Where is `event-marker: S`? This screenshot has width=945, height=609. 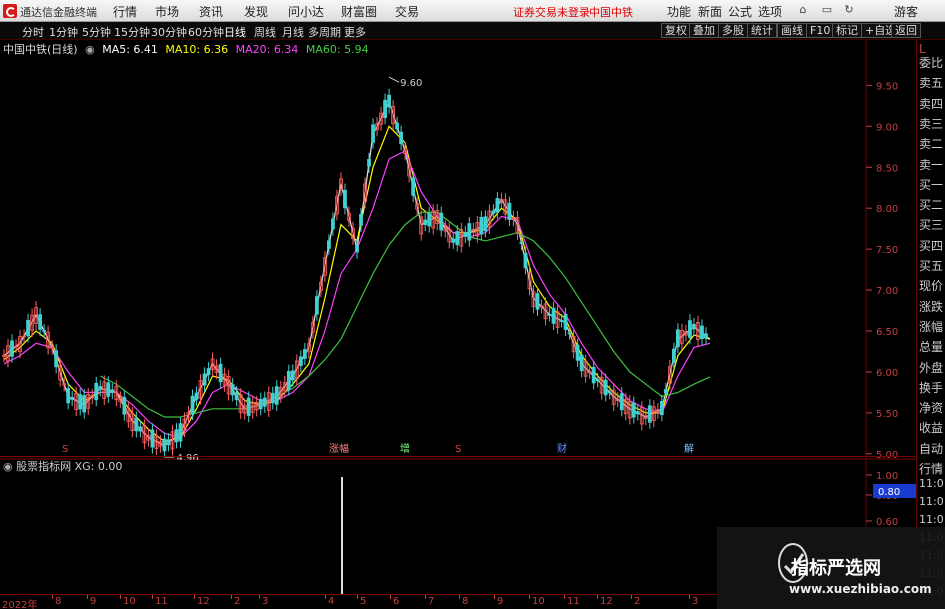 event-marker: S is located at coordinates (458, 449).